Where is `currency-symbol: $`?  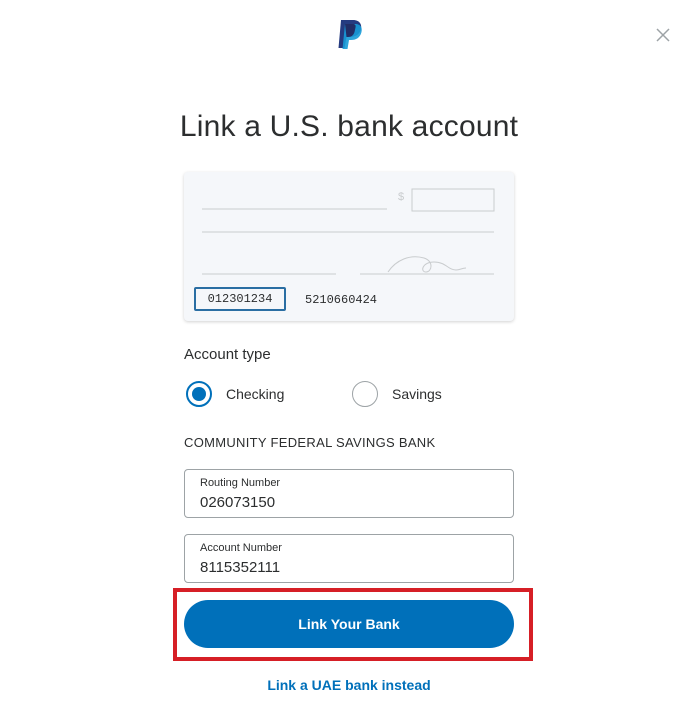 currency-symbol: $ is located at coordinates (401, 197).